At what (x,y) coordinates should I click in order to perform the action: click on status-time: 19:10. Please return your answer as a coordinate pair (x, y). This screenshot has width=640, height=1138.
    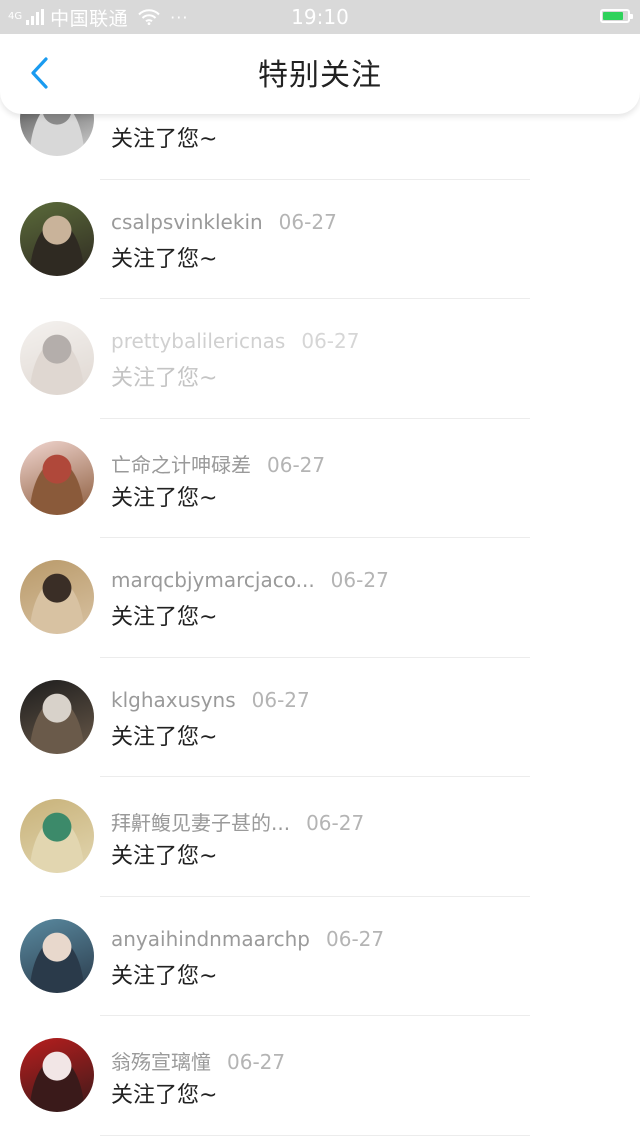
    Looking at the image, I should click on (320, 17).